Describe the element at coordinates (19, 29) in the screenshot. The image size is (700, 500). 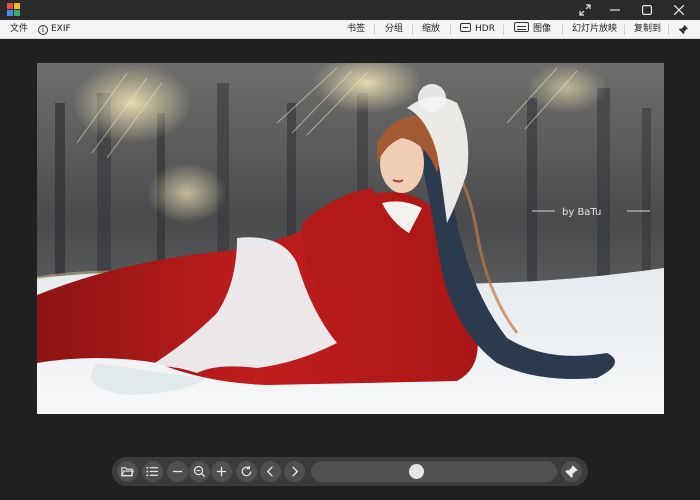
I see `menu-file: 文件` at that location.